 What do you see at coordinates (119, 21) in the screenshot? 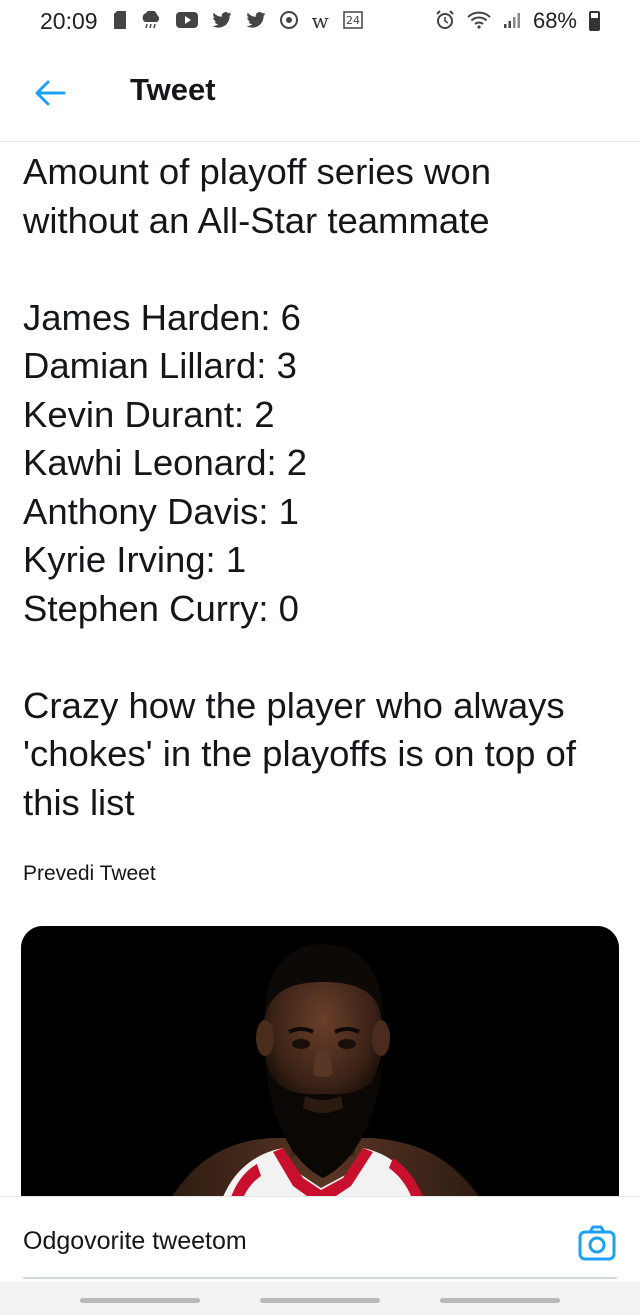
I see `sd-card-icon` at bounding box center [119, 21].